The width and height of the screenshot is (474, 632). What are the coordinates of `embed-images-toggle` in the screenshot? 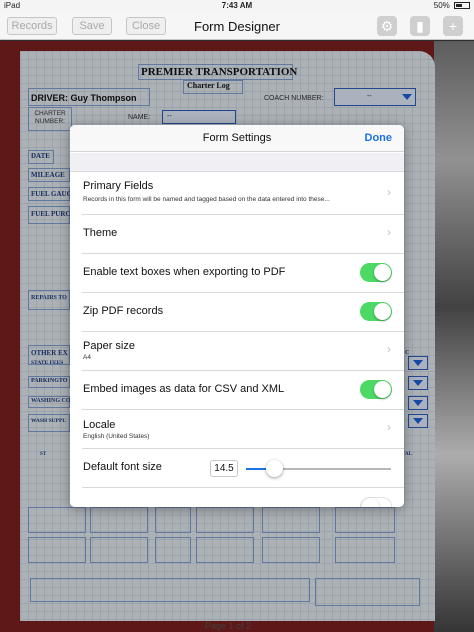 It's located at (376, 389).